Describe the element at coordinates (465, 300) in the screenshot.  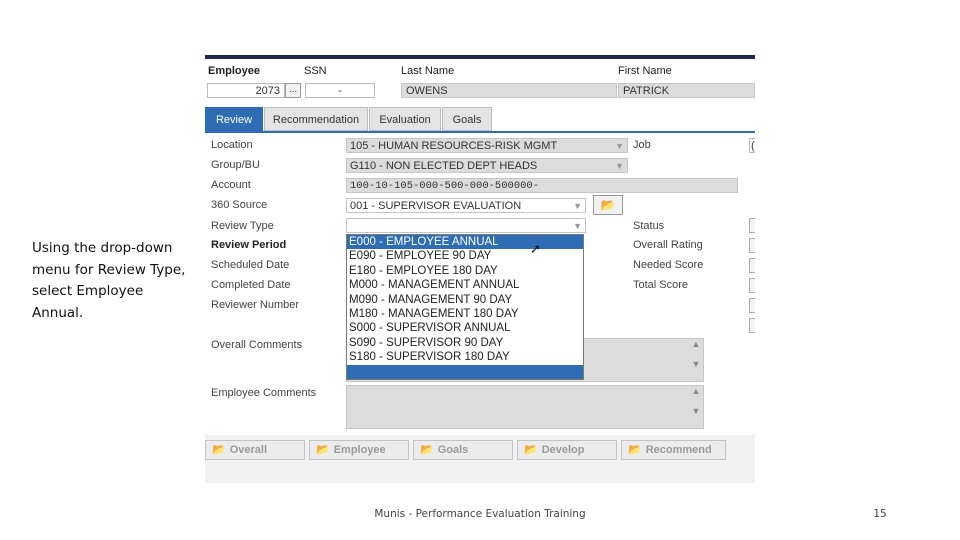
I see `dropdown-option: M090 - MANAGEMENT 90 DAY` at that location.